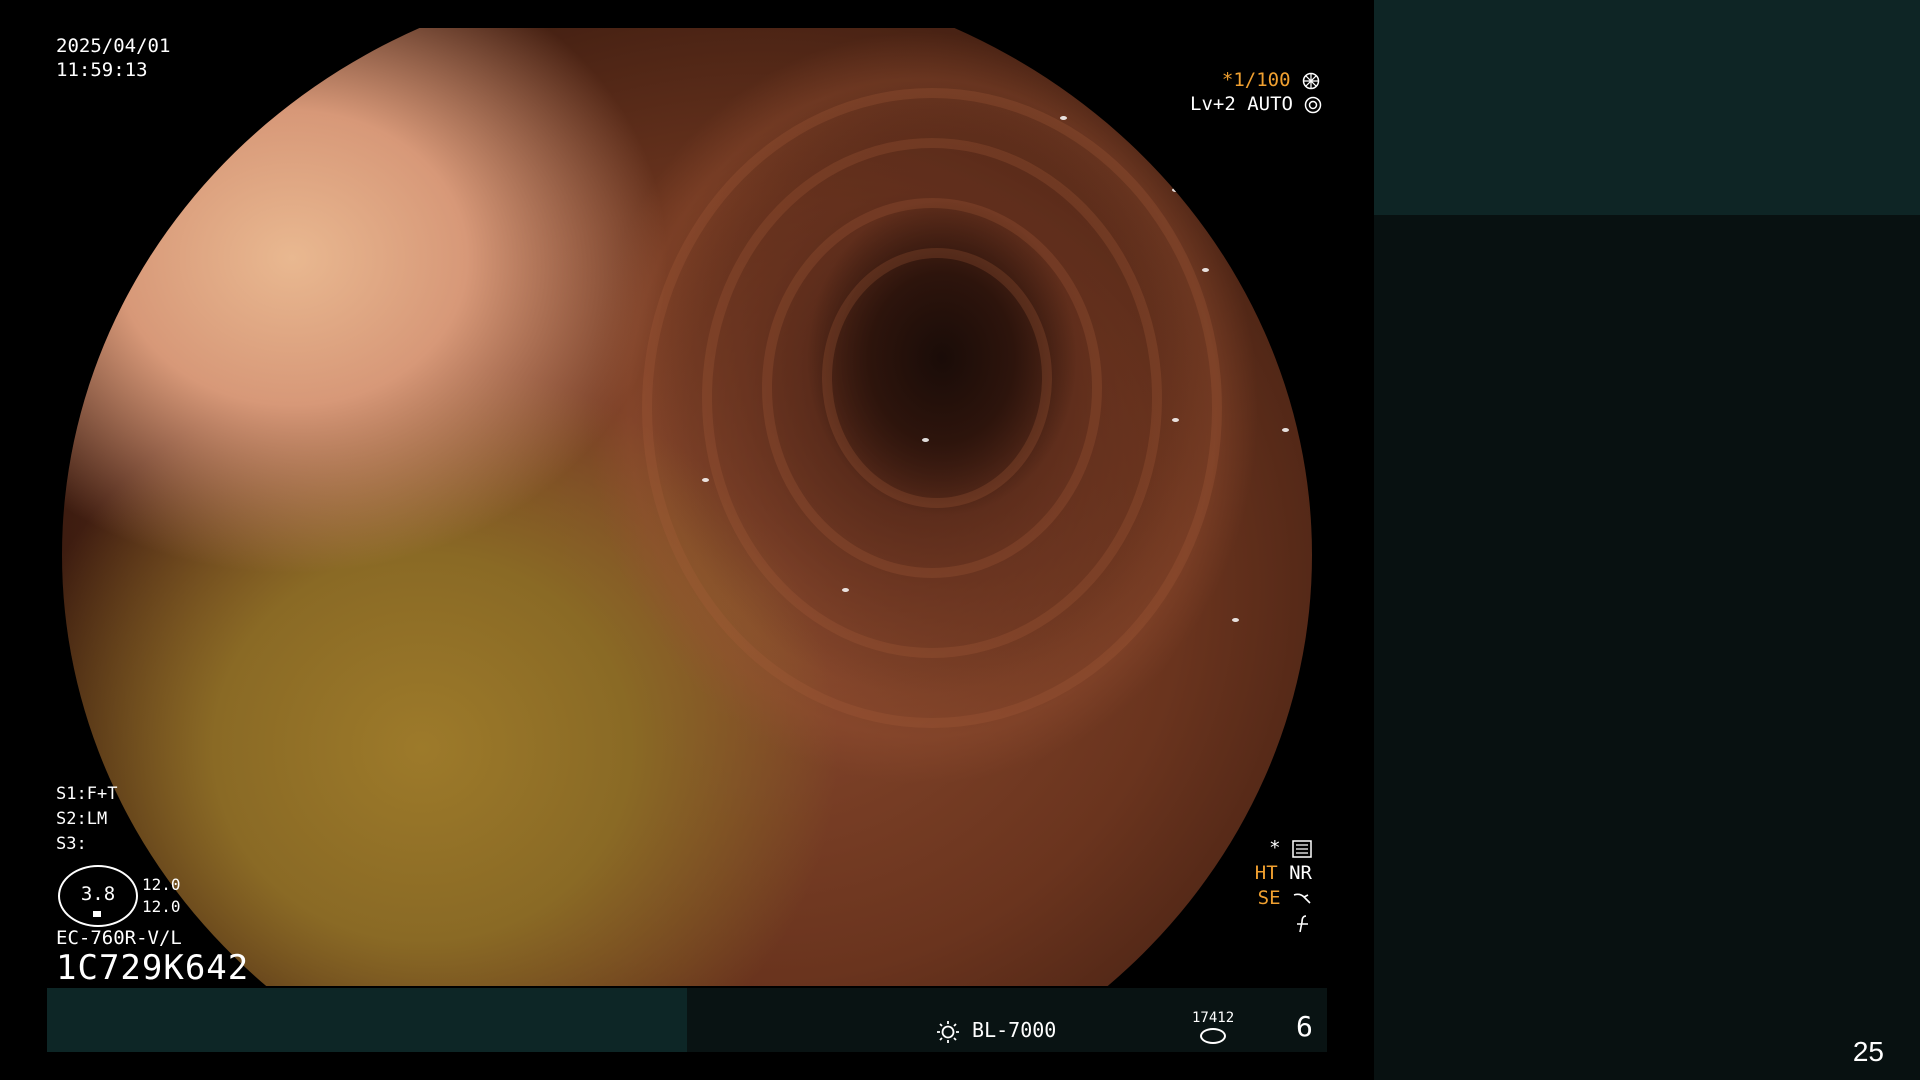  I want to click on s2-value: LM, so click(97, 819).